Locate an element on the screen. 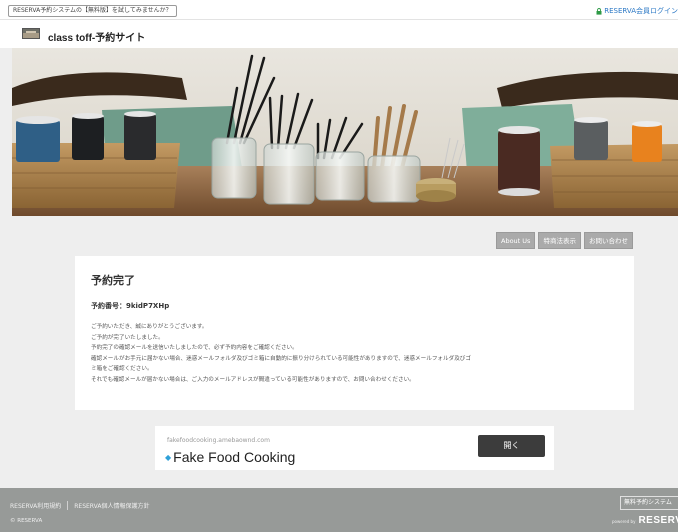  member-login-link: RESERVA会員ログイン is located at coordinates (637, 11).